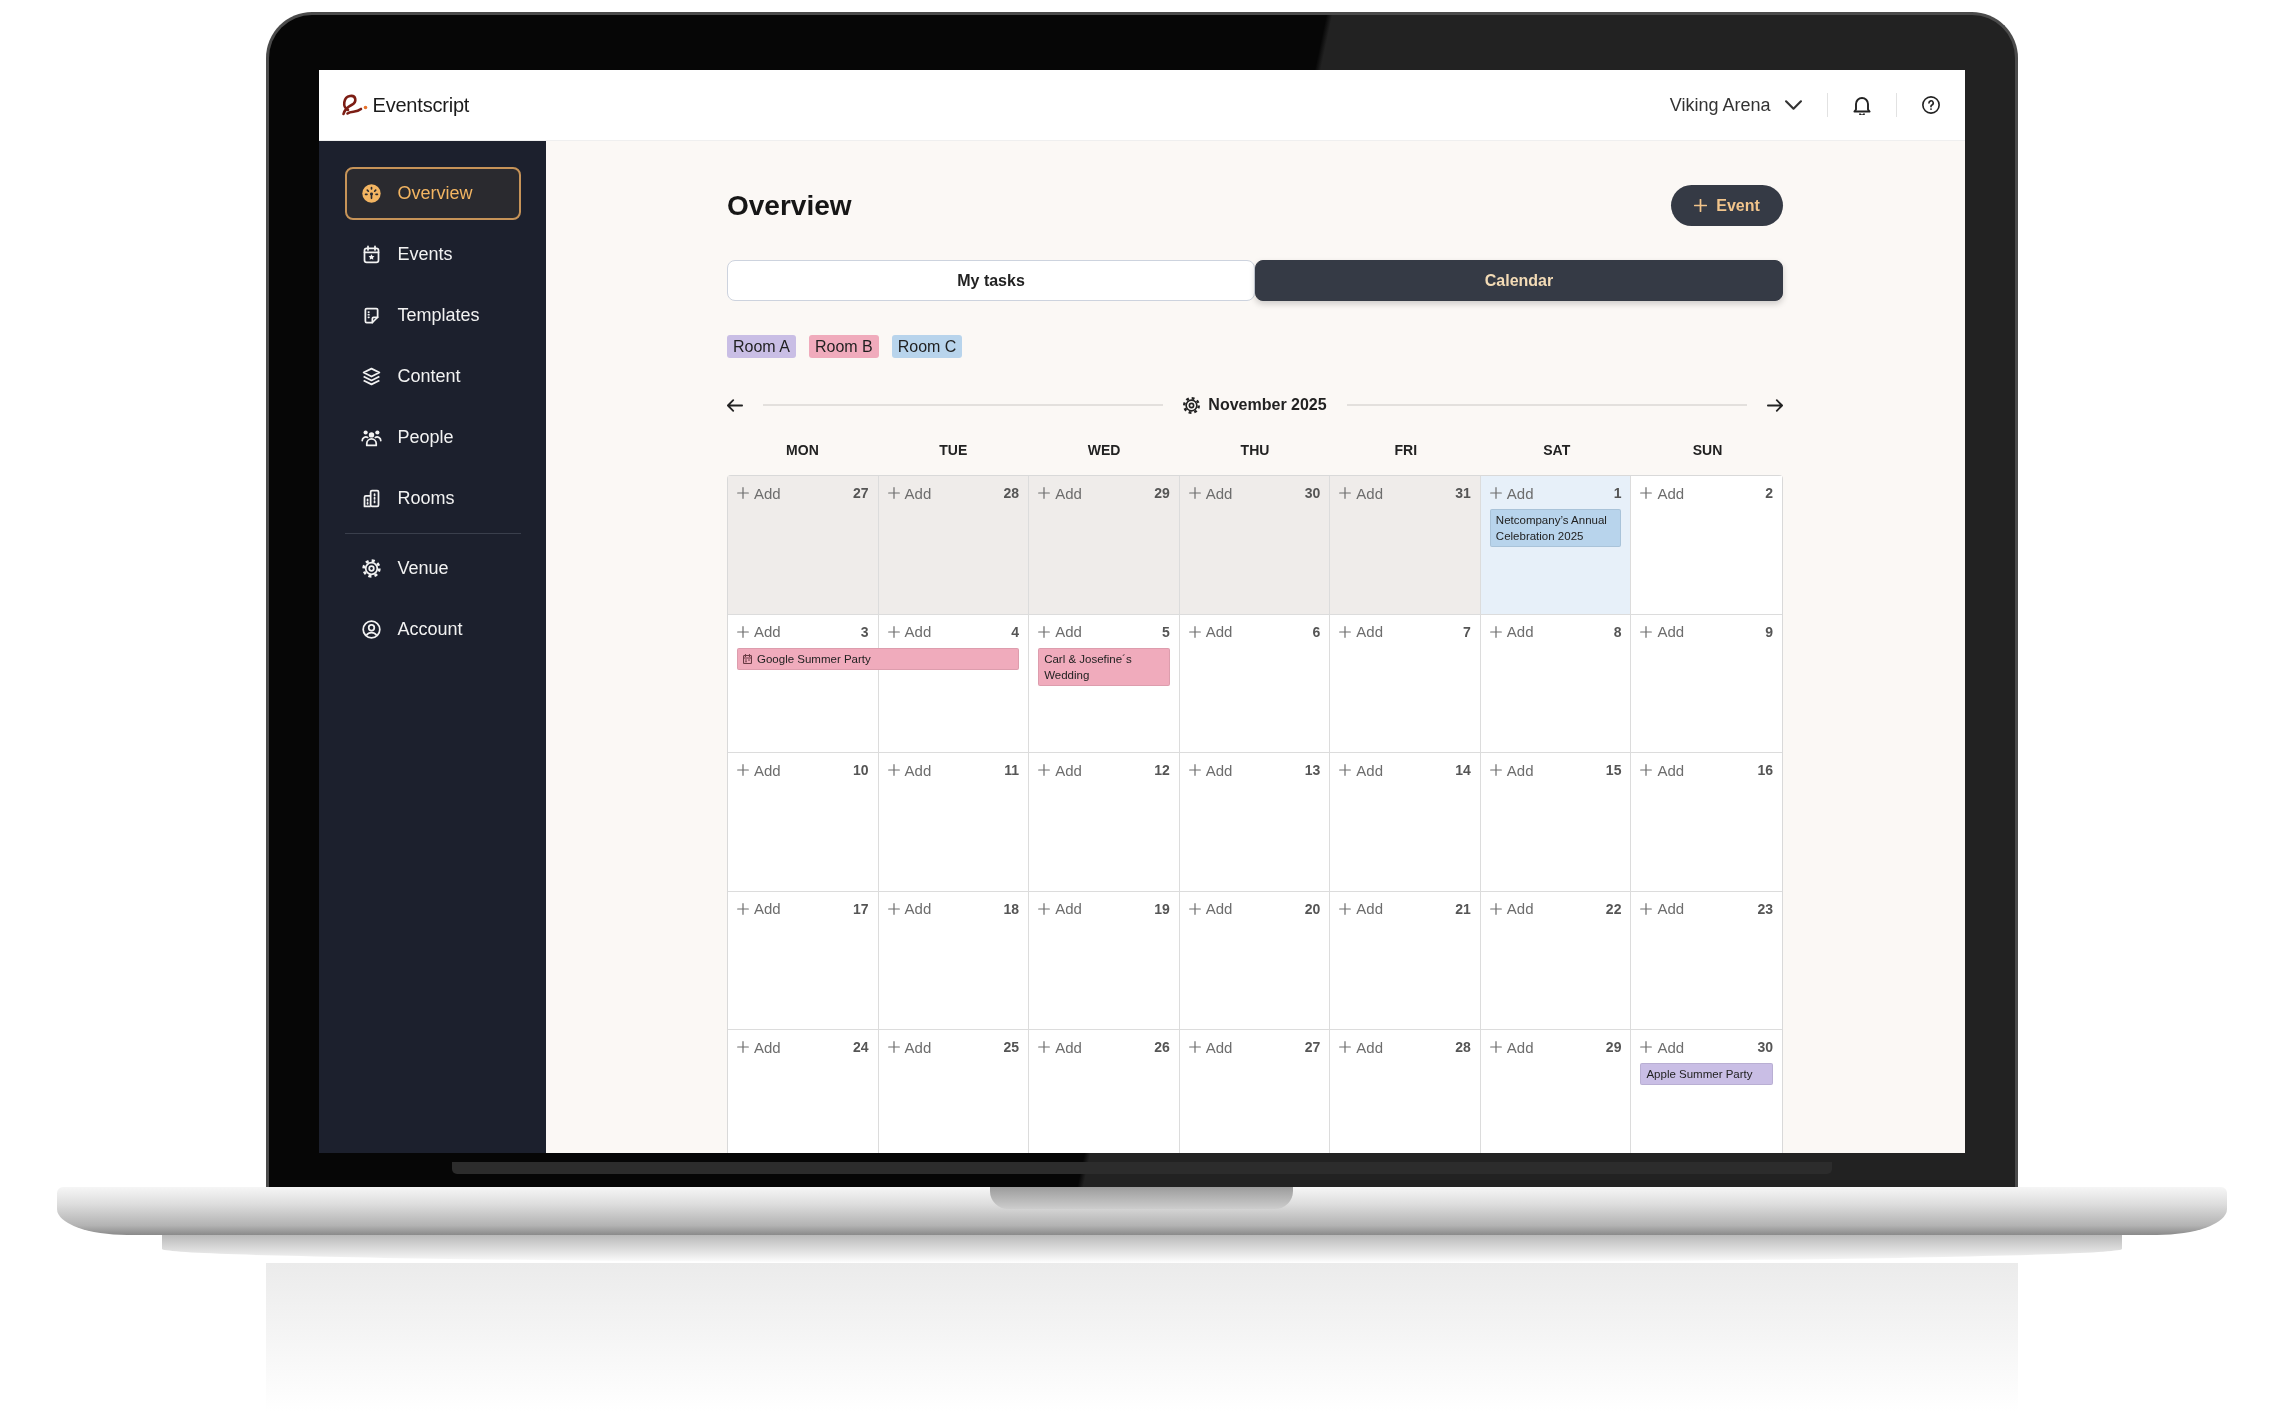 The width and height of the screenshot is (2283, 1412). I want to click on sidebar-item: Content, so click(432, 376).